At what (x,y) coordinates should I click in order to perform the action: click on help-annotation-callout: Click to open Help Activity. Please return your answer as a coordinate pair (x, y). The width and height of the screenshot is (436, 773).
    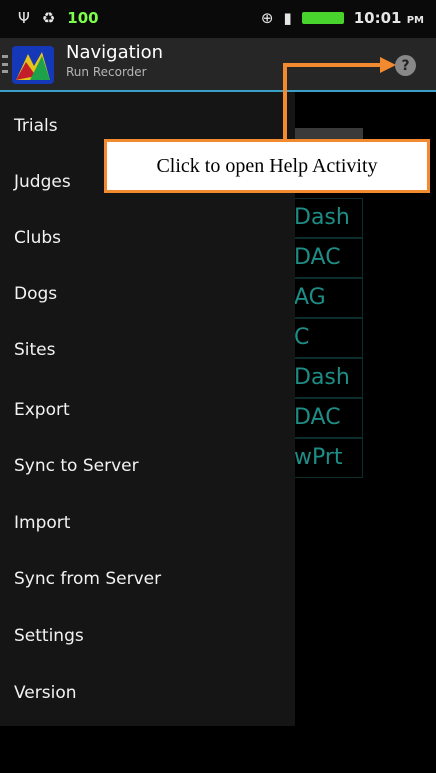
    Looking at the image, I should click on (267, 166).